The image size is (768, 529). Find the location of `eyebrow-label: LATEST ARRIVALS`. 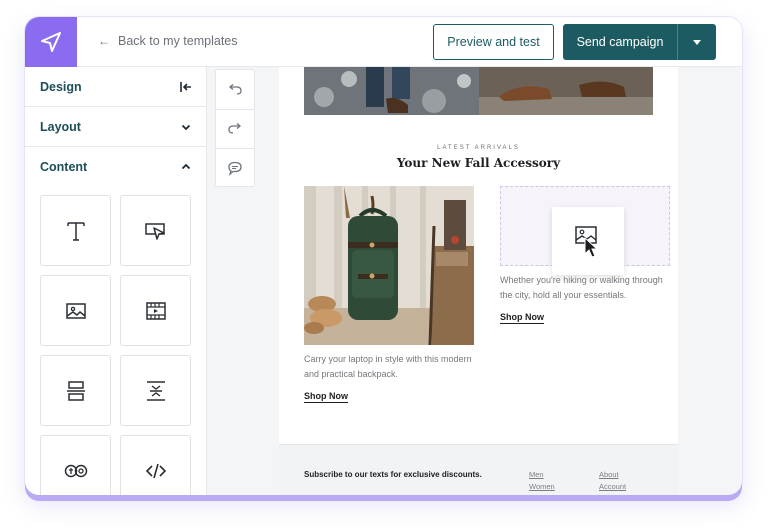

eyebrow-label: LATEST ARRIVALS is located at coordinates (478, 148).